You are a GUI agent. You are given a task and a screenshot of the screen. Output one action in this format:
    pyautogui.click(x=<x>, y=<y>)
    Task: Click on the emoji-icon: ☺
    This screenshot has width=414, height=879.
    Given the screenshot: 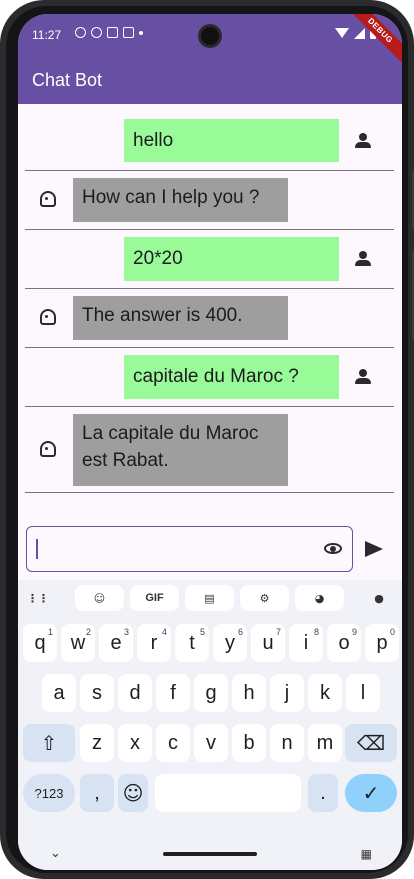 What is the action you would take?
    pyautogui.click(x=133, y=793)
    